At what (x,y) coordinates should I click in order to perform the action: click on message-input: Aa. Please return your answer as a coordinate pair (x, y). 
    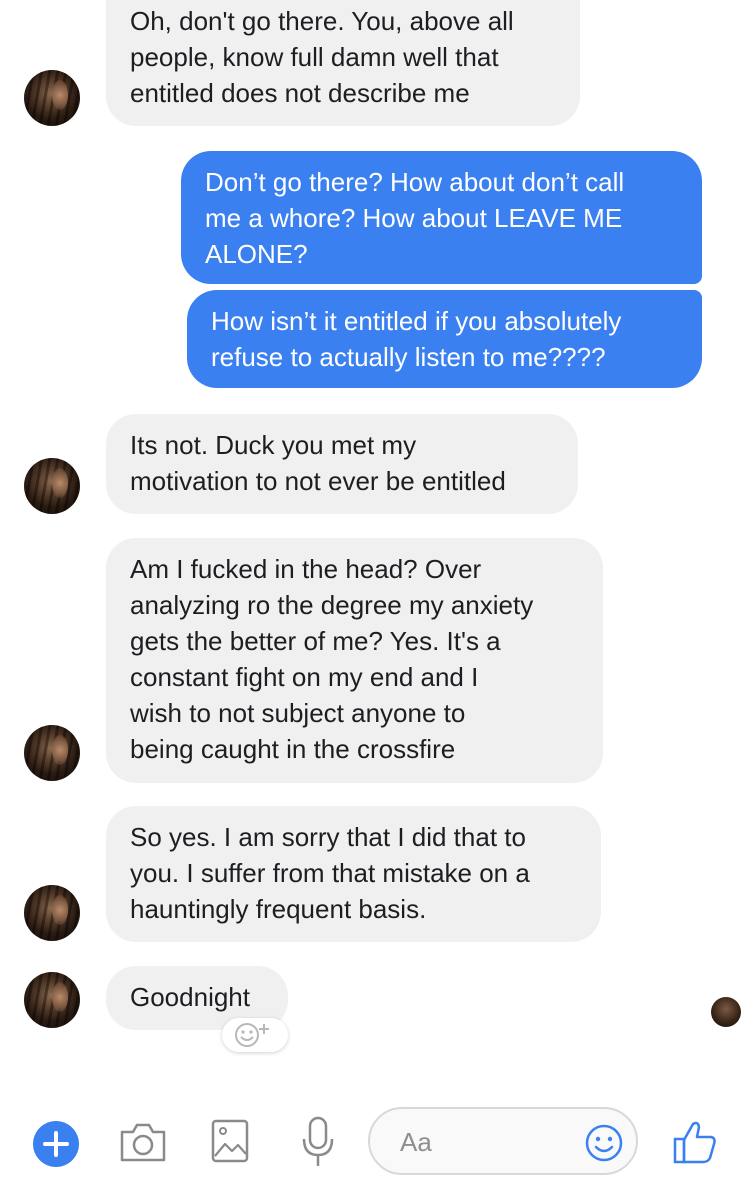
    Looking at the image, I should click on (503, 1141).